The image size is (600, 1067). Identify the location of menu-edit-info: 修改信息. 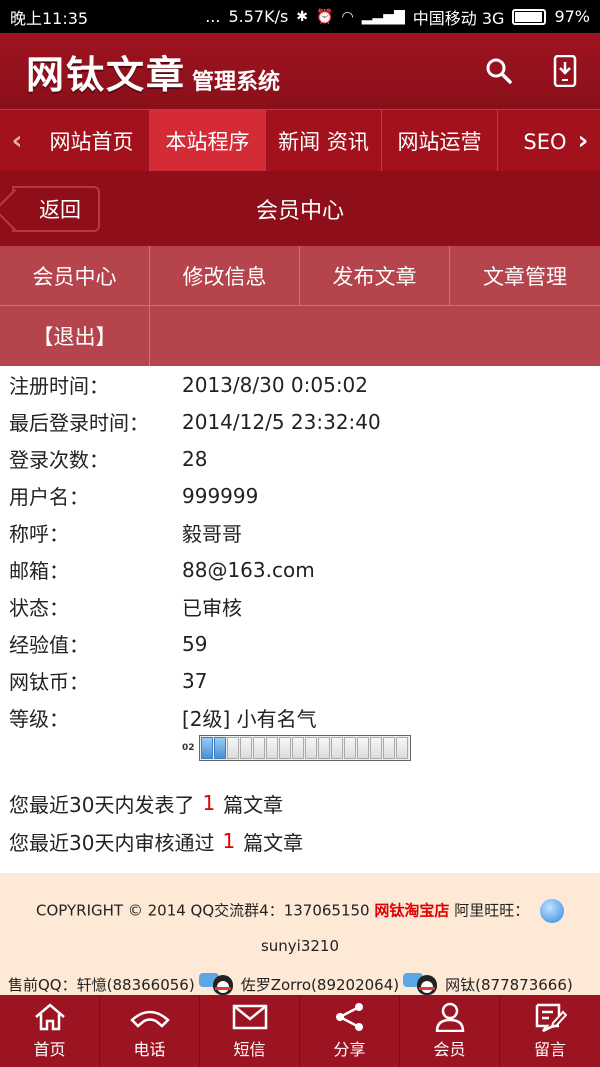
(225, 276).